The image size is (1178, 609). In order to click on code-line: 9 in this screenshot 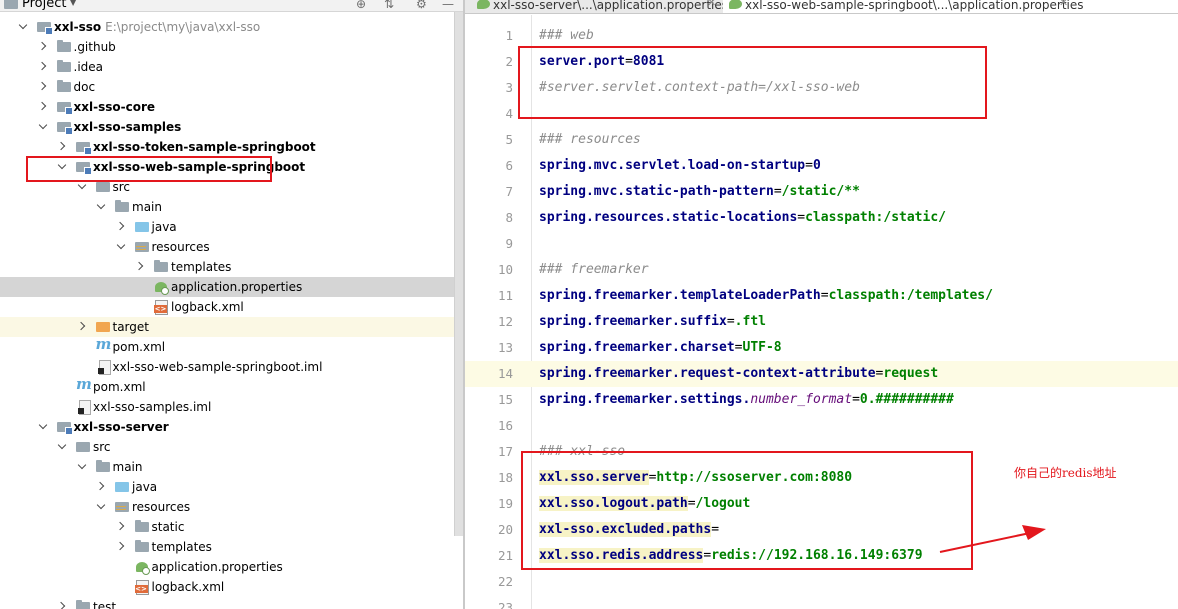, I will do `click(821, 244)`.